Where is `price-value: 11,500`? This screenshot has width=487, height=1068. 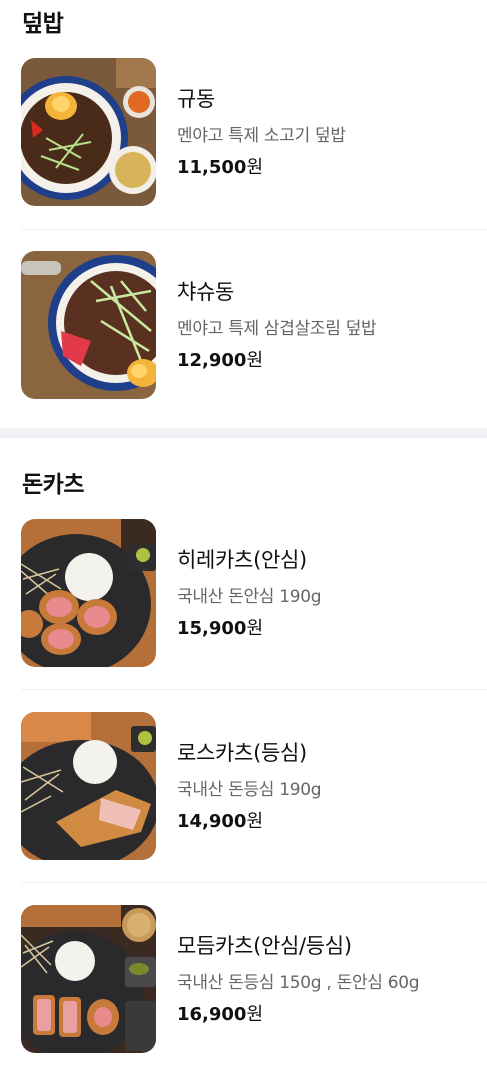
price-value: 11,500 is located at coordinates (212, 167).